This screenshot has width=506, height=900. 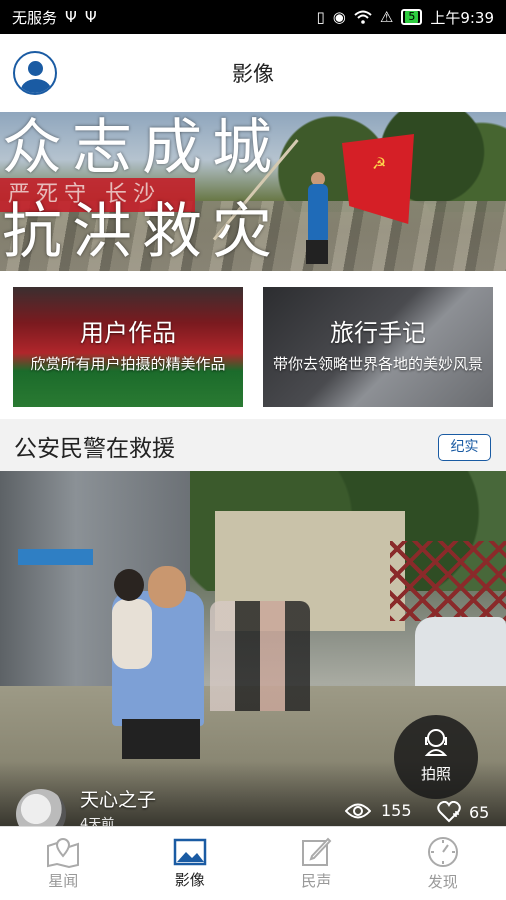 What do you see at coordinates (479, 812) in the screenshot?
I see `like-count-value: 65` at bounding box center [479, 812].